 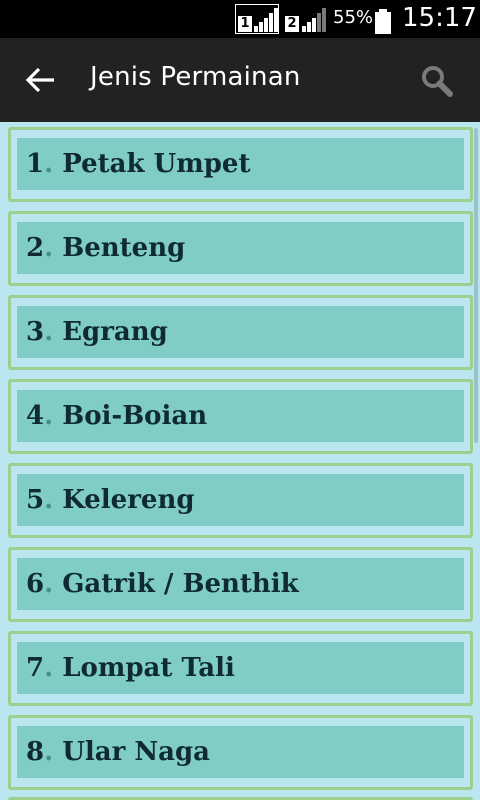 I want to click on status-bar: 1 2 55% 15:17, so click(x=240, y=19).